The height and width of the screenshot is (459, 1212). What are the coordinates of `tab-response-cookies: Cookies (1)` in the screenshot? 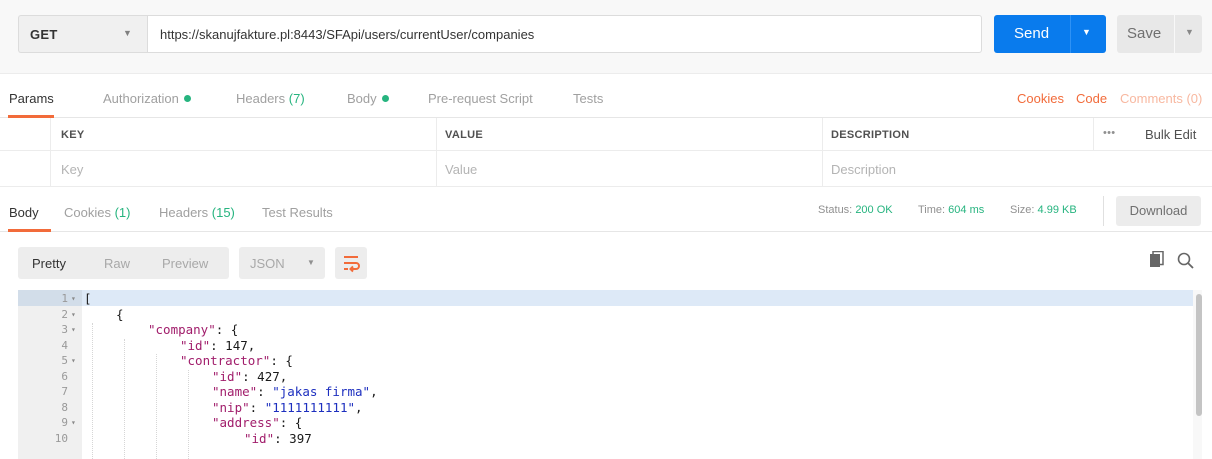 It's located at (97, 212).